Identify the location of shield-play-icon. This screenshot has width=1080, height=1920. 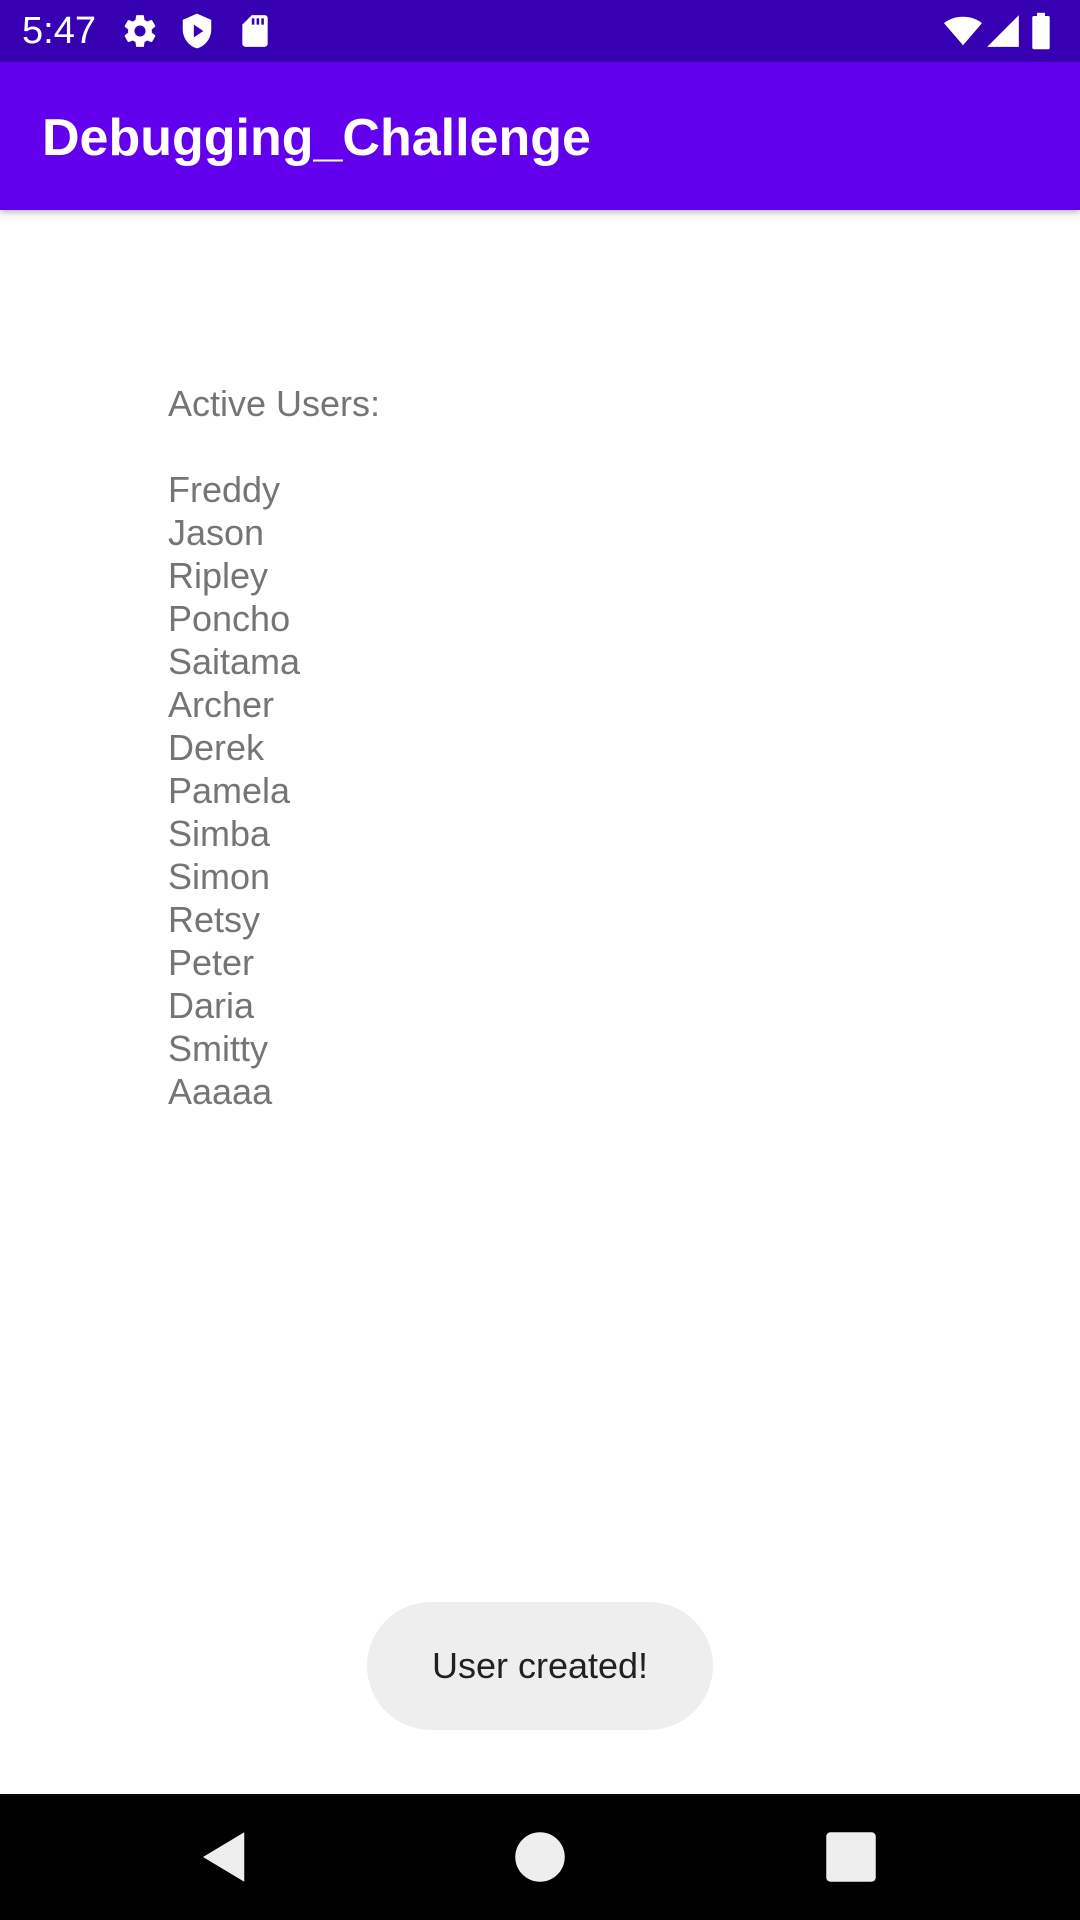
(197, 31).